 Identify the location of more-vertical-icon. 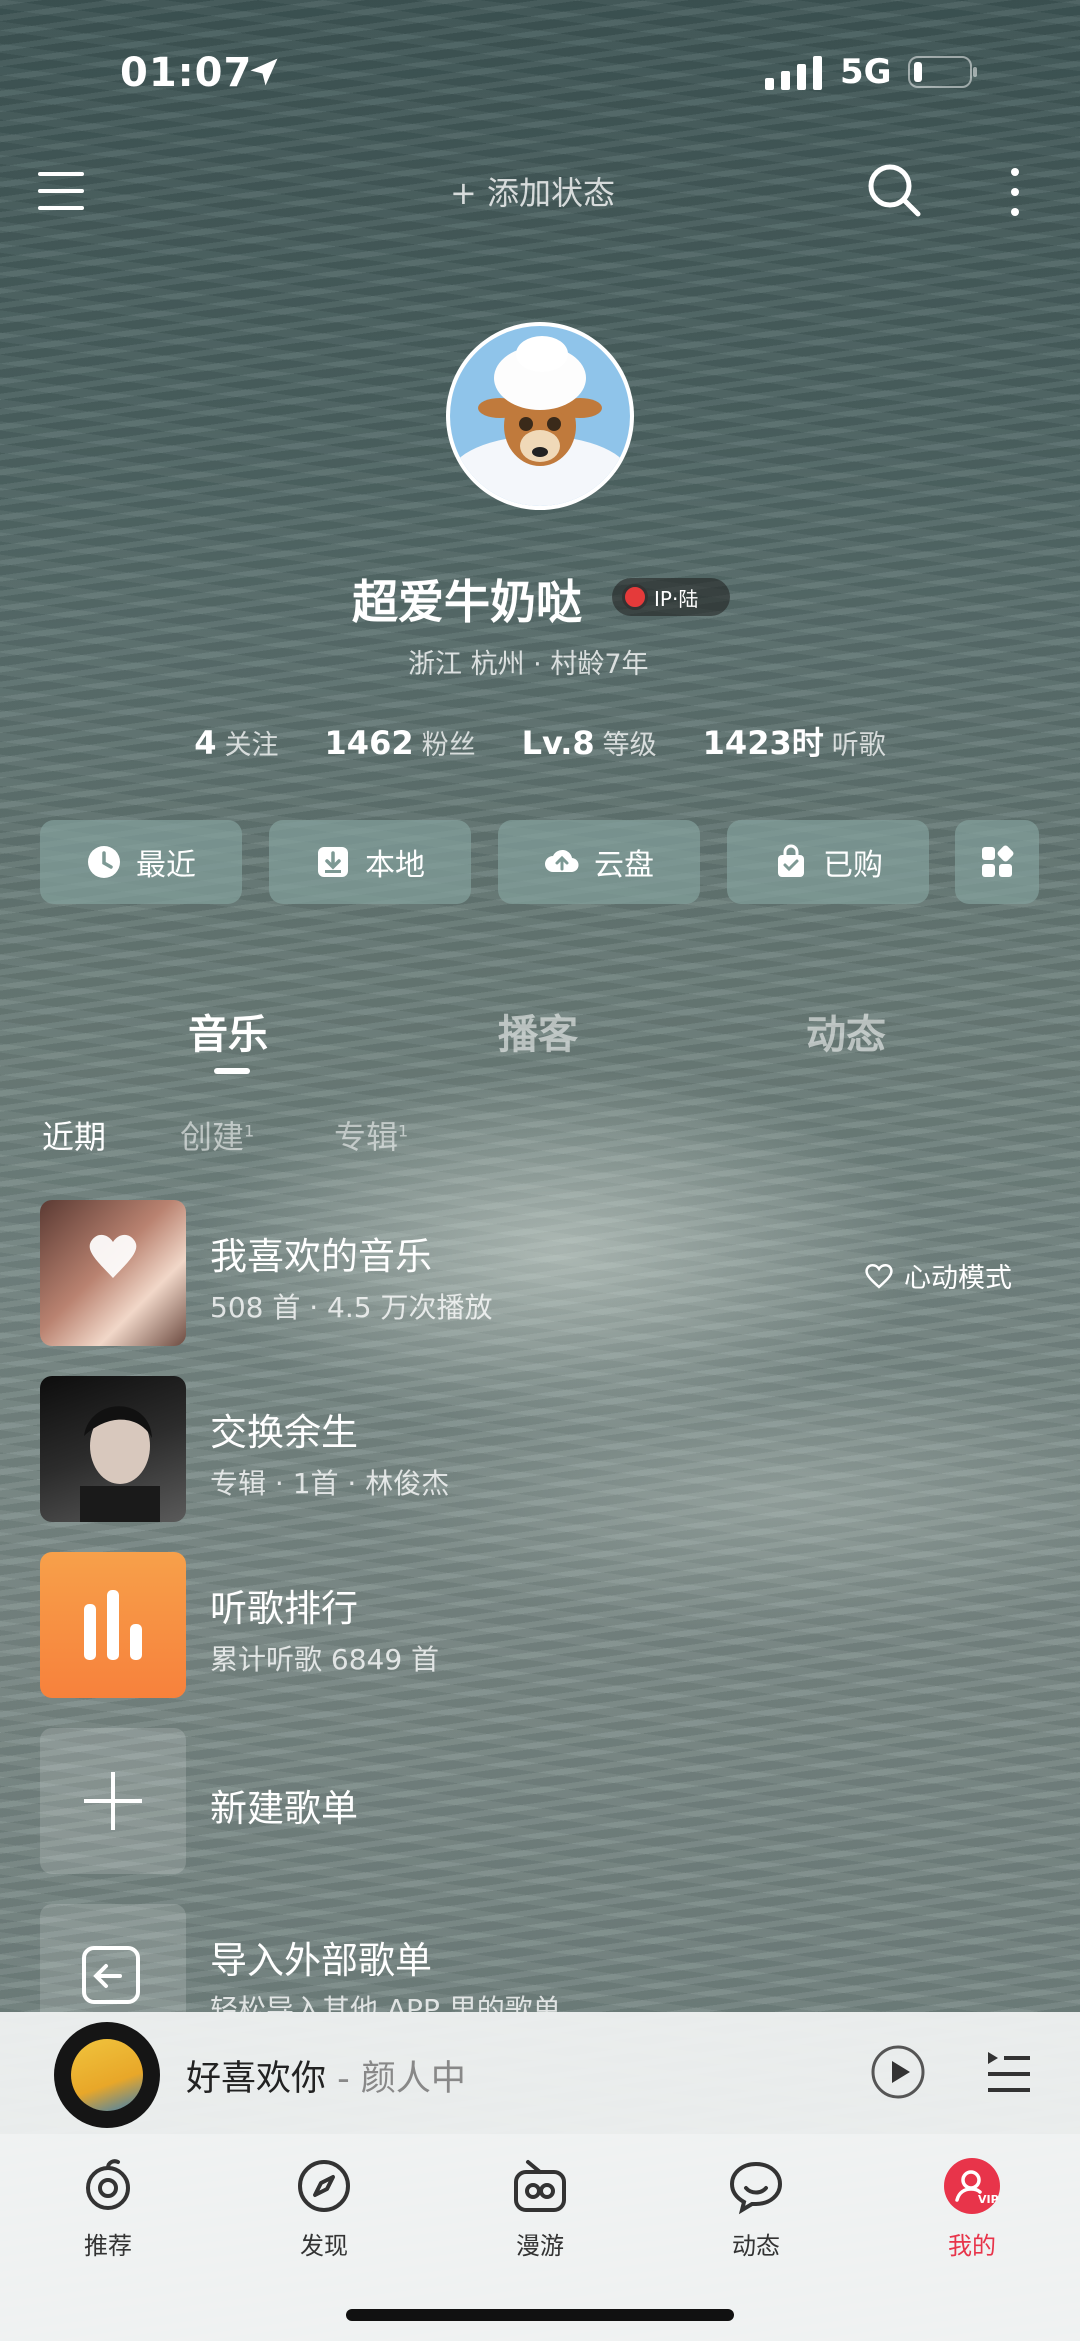
(1015, 192).